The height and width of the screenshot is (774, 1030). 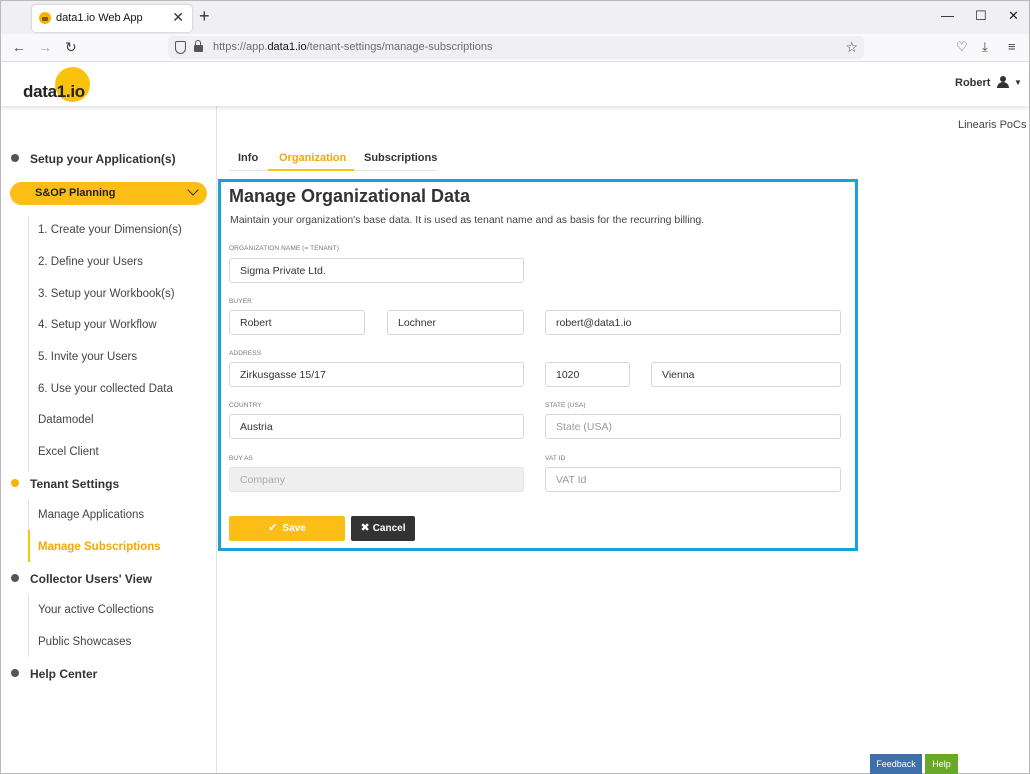 I want to click on sidebar-item-public-showcases: Public Showcases, so click(x=84, y=642).